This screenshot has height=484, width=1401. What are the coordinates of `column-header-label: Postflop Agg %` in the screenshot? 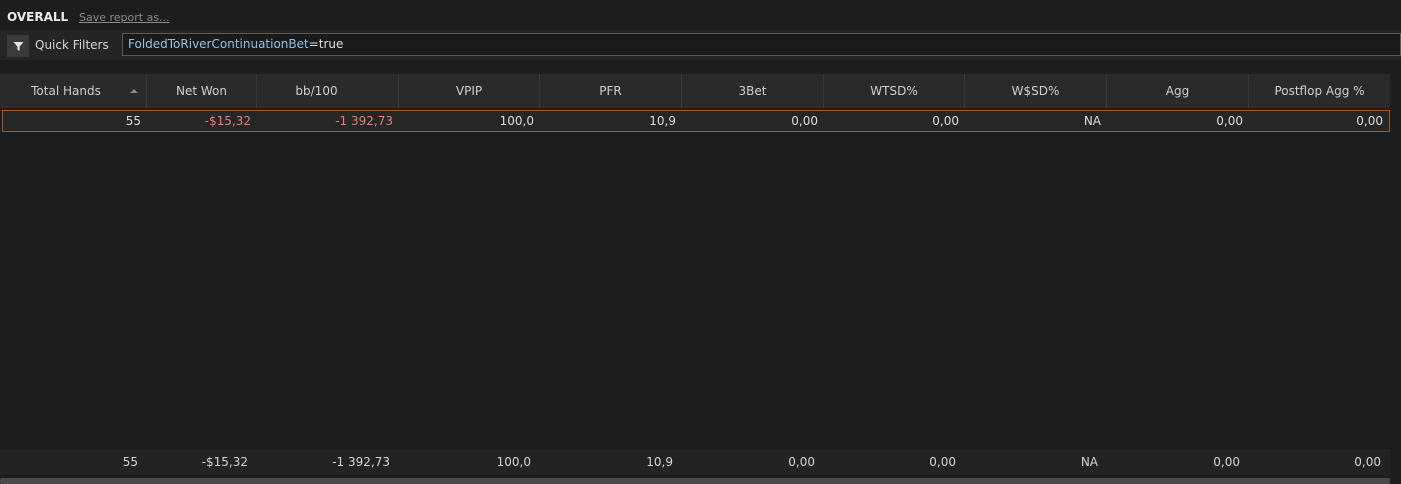 It's located at (1319, 91).